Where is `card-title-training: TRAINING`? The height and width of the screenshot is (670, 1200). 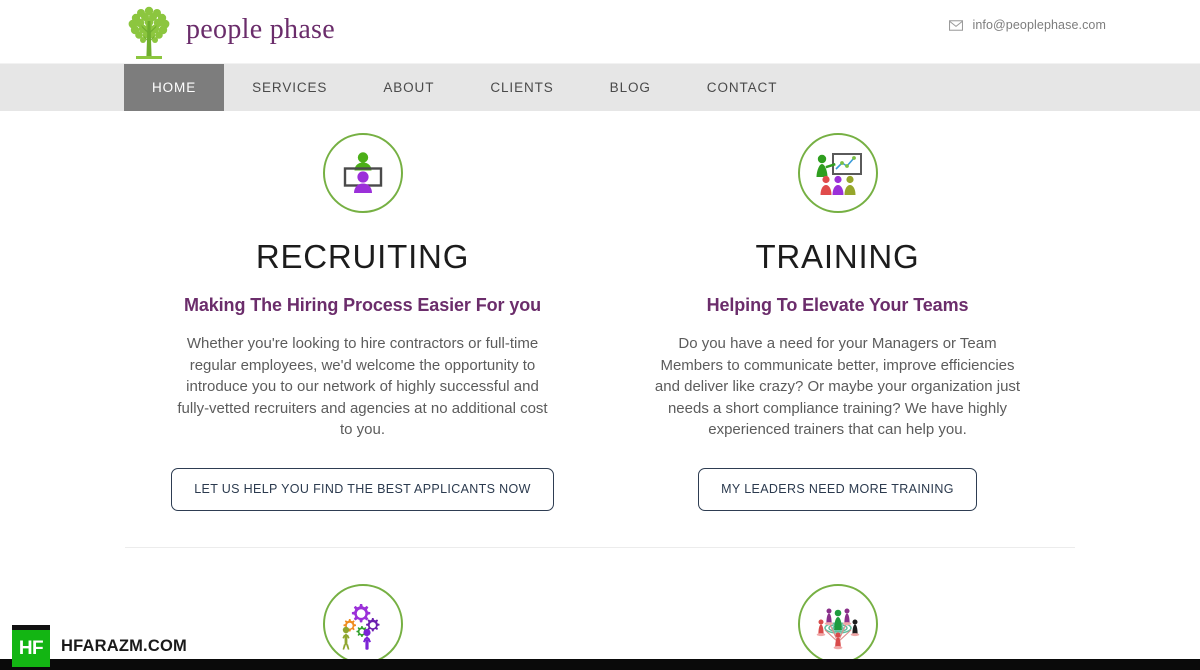 card-title-training: TRAINING is located at coordinates (837, 256).